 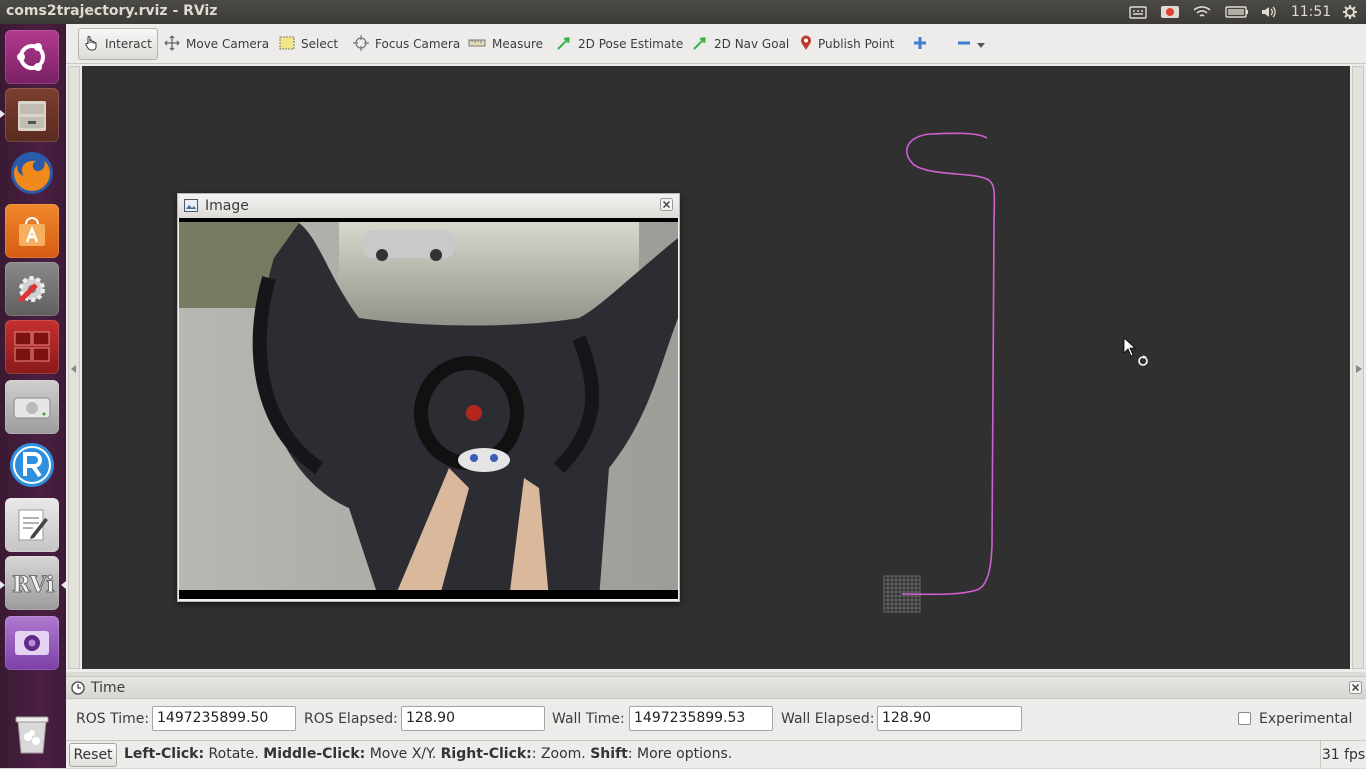 I want to click on tool-focus-camera: Focus Camera, so click(x=406, y=44).